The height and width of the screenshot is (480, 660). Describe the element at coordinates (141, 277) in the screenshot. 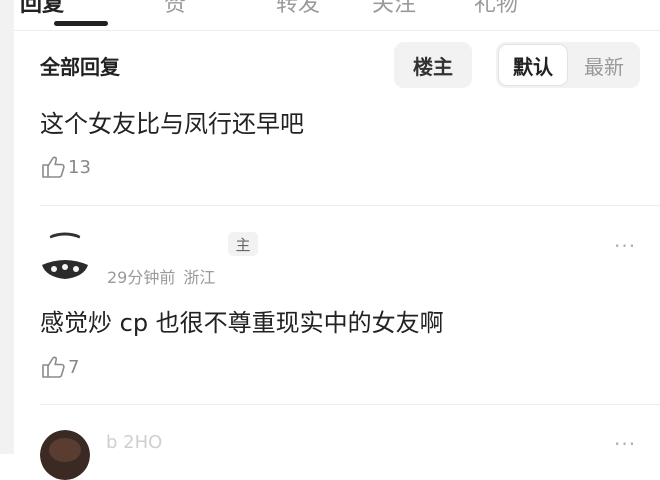

I see `comment-time: 29分钟前` at that location.